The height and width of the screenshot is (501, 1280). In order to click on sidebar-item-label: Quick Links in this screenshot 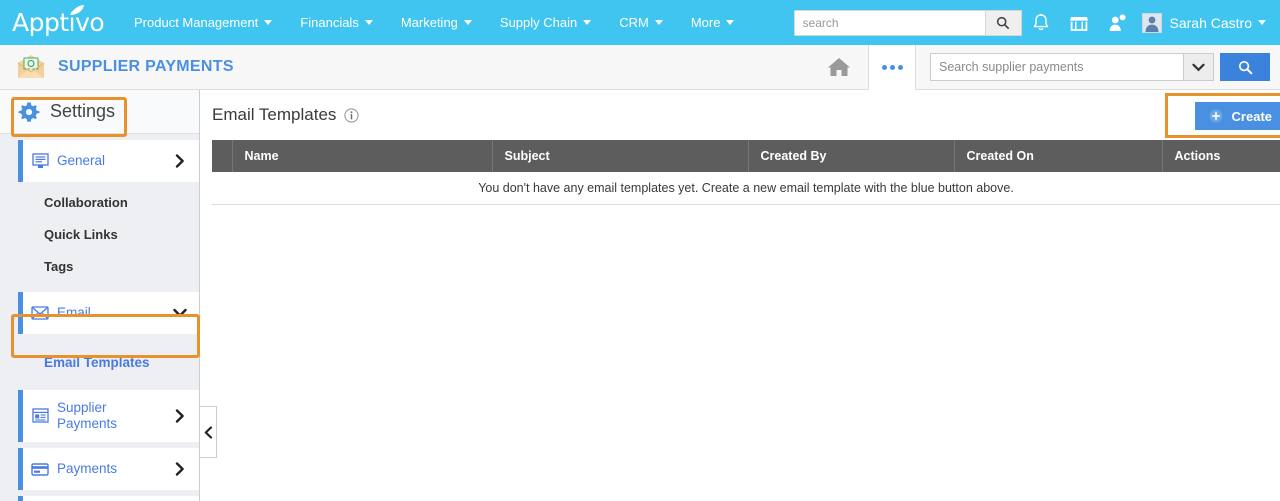, I will do `click(81, 234)`.